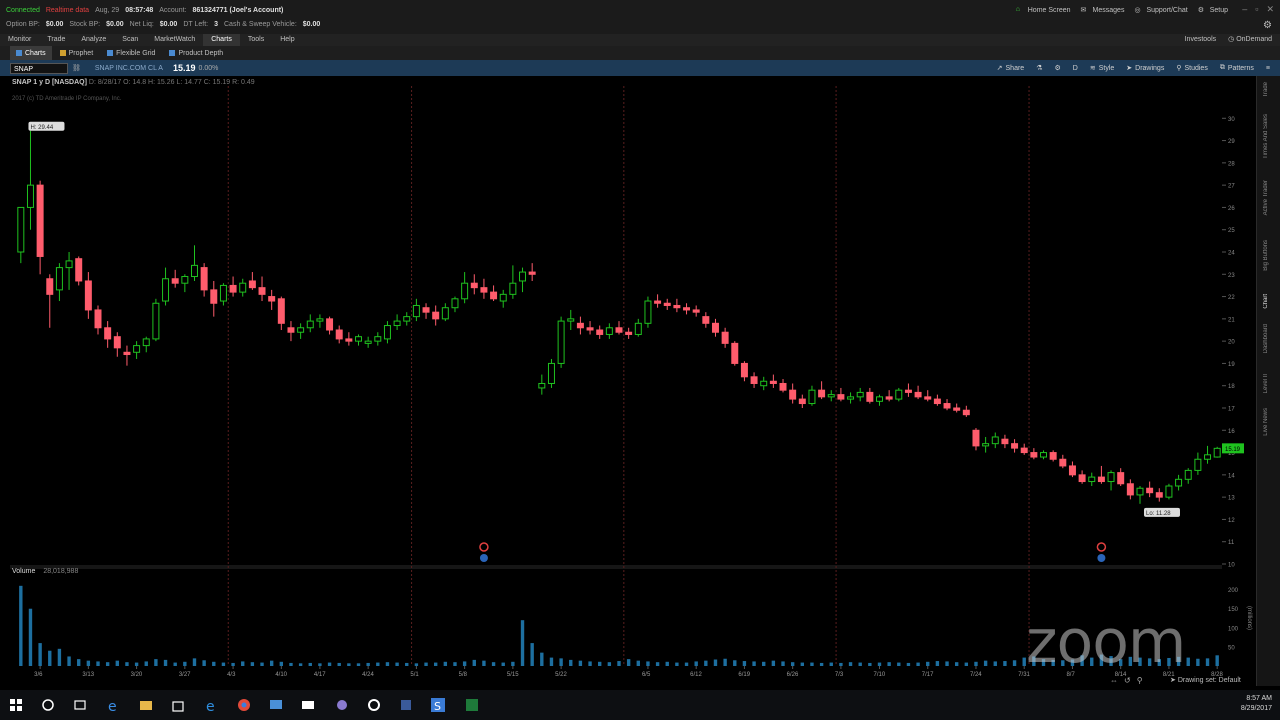  Describe the element at coordinates (1140, 680) in the screenshot. I see `zoom-icon: ⚲` at that location.